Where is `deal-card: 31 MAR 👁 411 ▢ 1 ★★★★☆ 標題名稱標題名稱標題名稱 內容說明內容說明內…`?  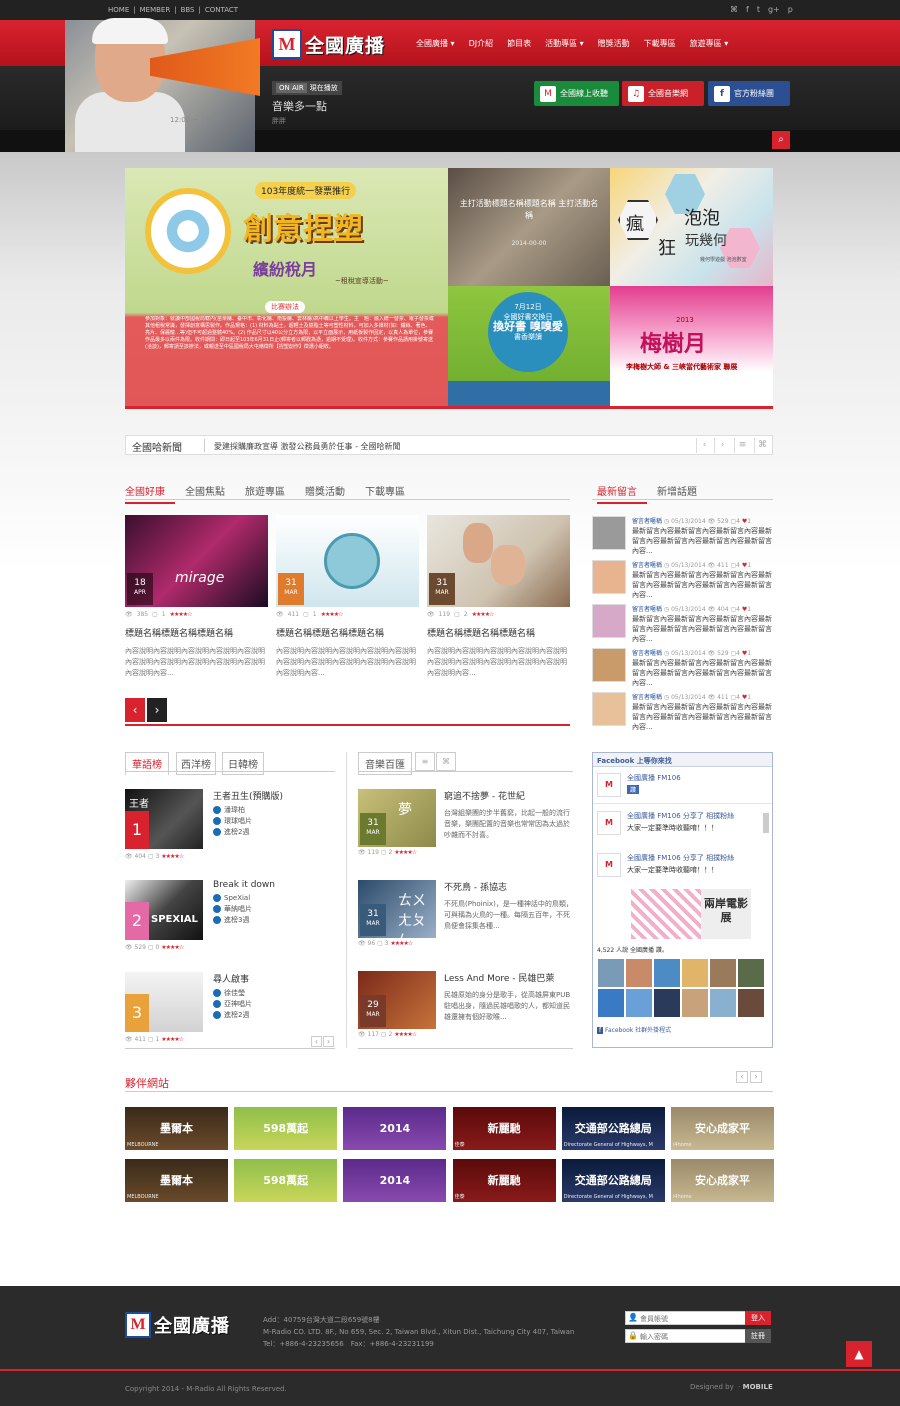
deal-card: 31 MAR 👁 411 ▢ 1 ★★★★☆ 標題名稱標題名稱標題名稱 內容說明內容說明內… is located at coordinates (347, 597).